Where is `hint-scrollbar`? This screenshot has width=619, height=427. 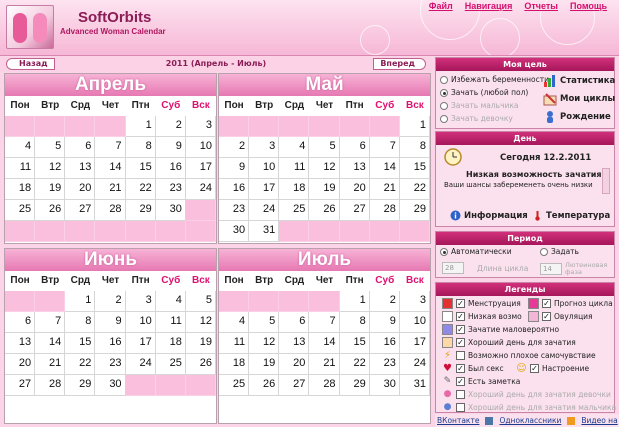 hint-scrollbar is located at coordinates (606, 181).